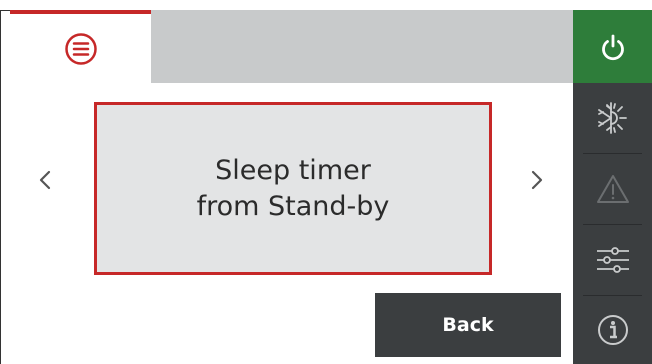  I want to click on mode-button, so click(612, 118).